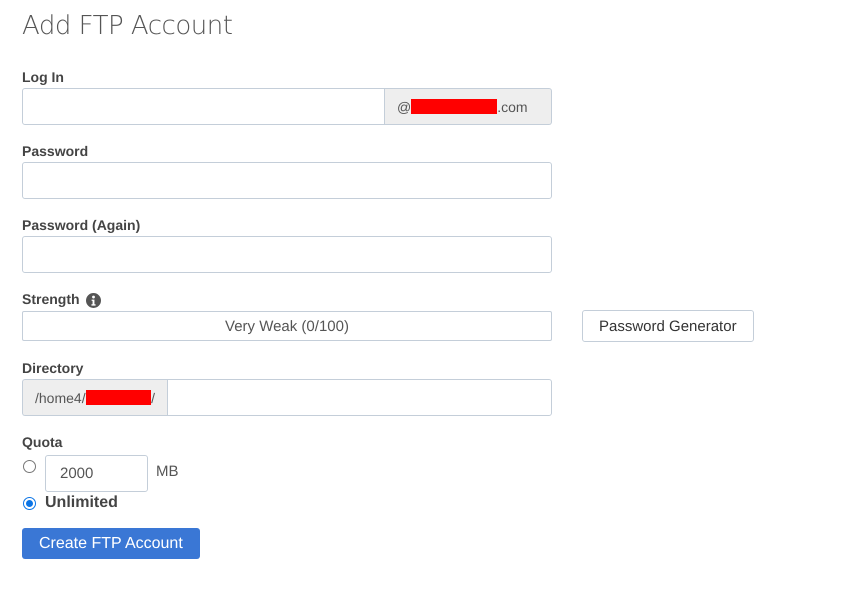  What do you see at coordinates (287, 180) in the screenshot?
I see `password-field` at bounding box center [287, 180].